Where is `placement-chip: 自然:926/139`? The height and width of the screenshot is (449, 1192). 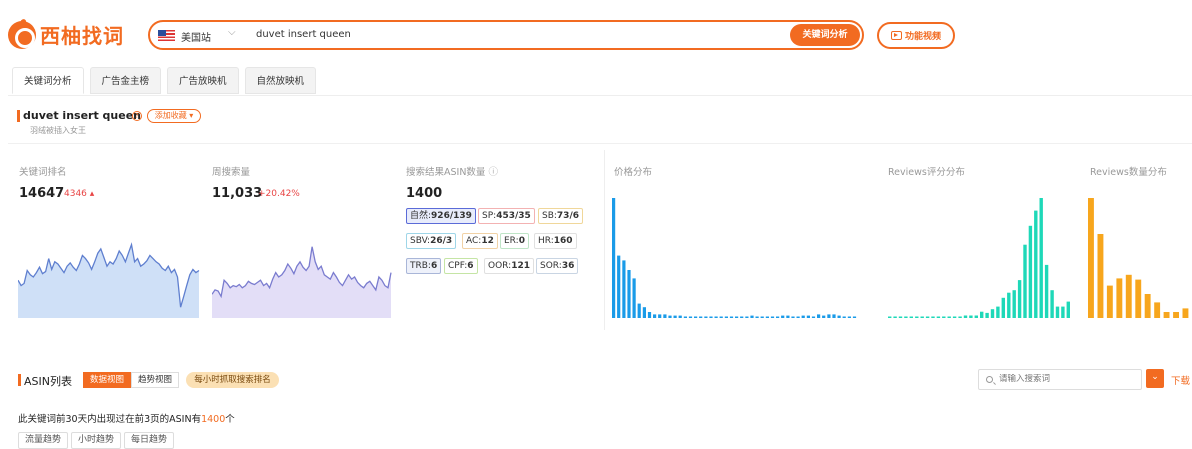
placement-chip: 自然:926/139 is located at coordinates (441, 216).